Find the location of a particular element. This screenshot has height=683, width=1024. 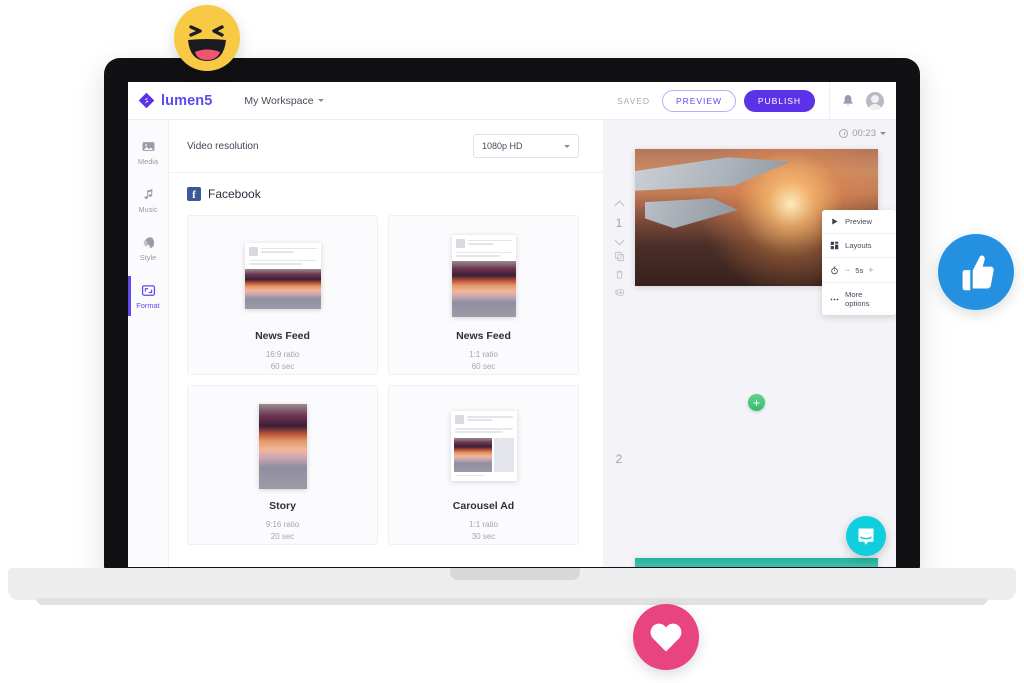

format-card-news-feed-16-9: News Feed 16:9 ratio 60 sec is located at coordinates (282, 295).